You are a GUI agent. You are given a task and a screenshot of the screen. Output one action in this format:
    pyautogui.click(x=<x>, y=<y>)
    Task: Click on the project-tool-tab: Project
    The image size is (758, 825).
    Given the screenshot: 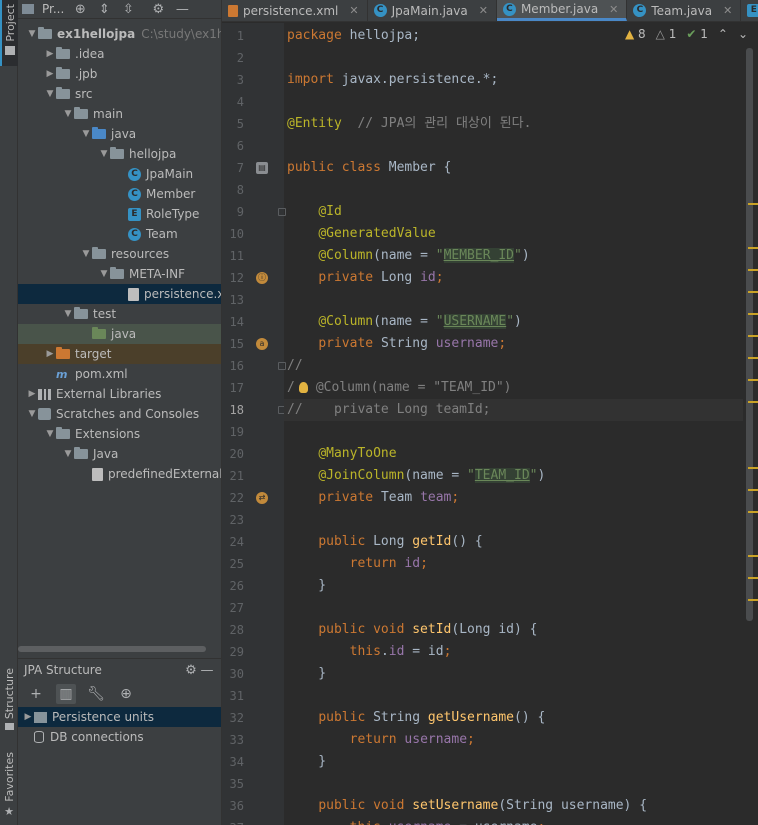 What is the action you would take?
    pyautogui.click(x=9, y=33)
    